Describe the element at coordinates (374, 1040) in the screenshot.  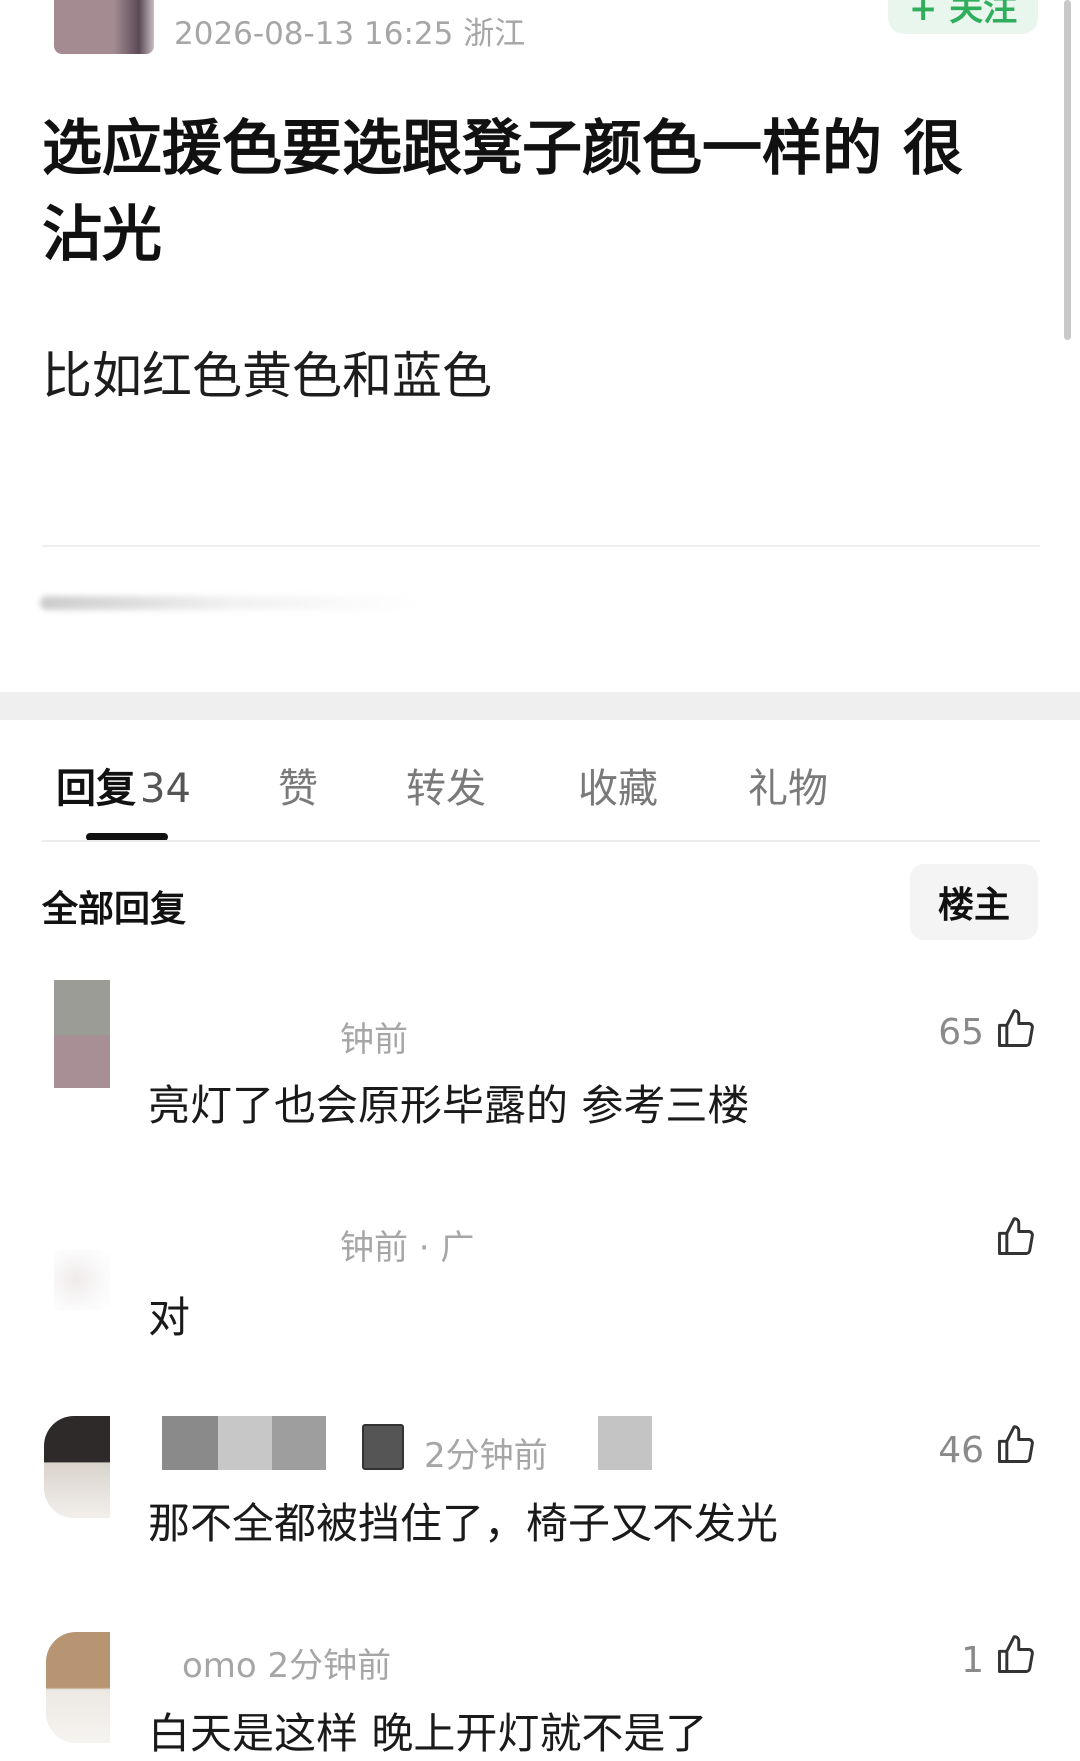
I see `comment-meta: 钟前` at that location.